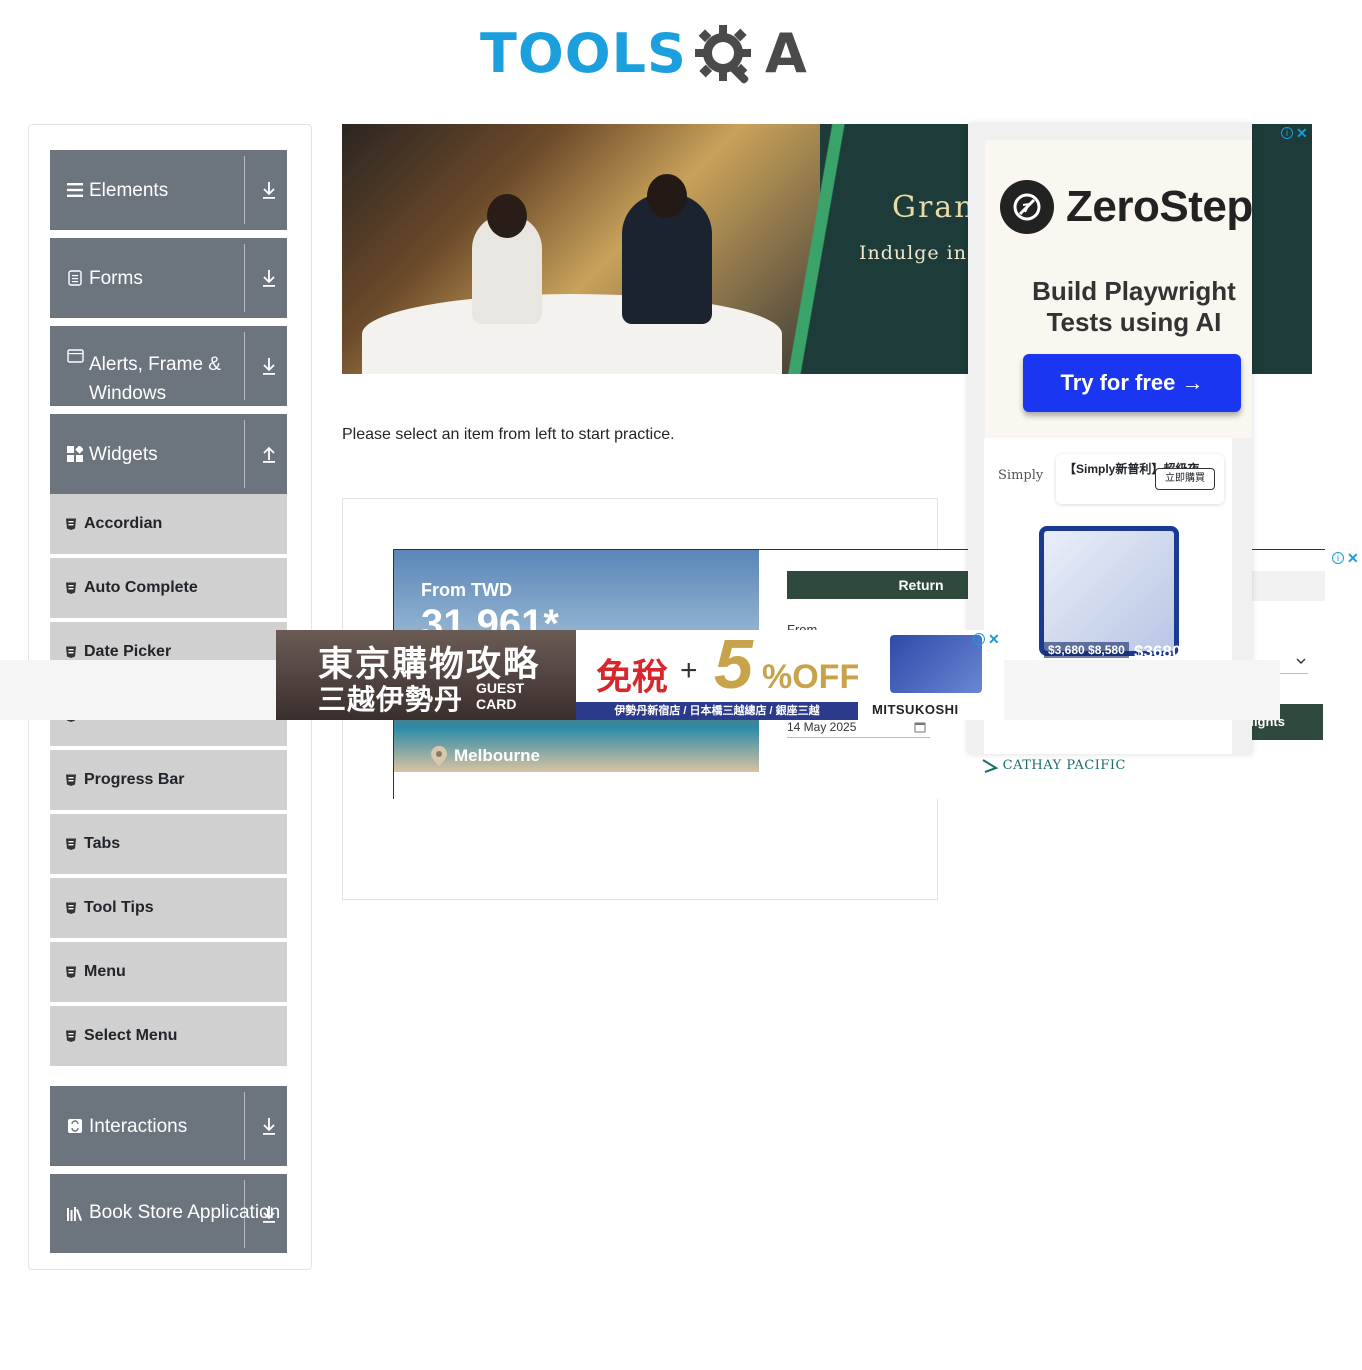  What do you see at coordinates (726, 54) in the screenshot?
I see `gear-magnifier-icon` at bounding box center [726, 54].